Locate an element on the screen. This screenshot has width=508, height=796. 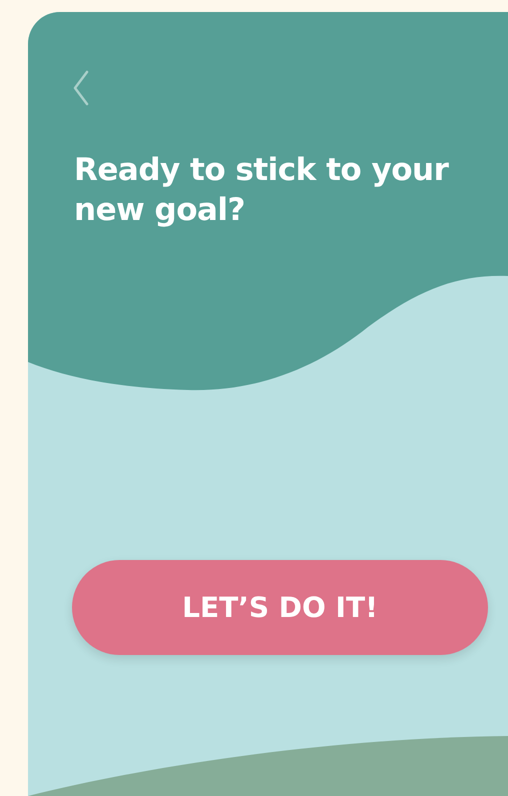
back-button is located at coordinates (81, 88).